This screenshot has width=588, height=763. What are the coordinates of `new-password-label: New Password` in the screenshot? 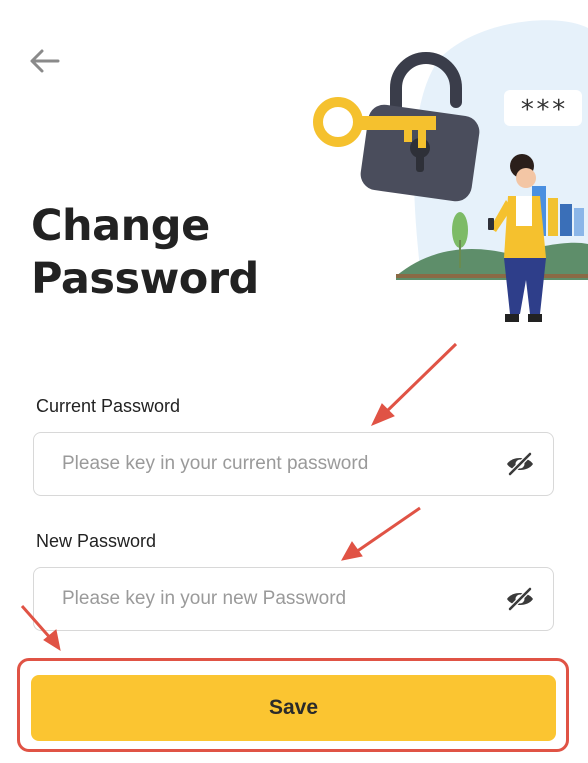 It's located at (96, 541).